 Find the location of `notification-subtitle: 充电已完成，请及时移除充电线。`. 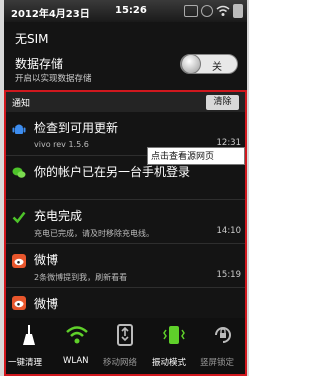

notification-subtitle: 充电已完成，请及时移除充电线。 is located at coordinates (94, 233).